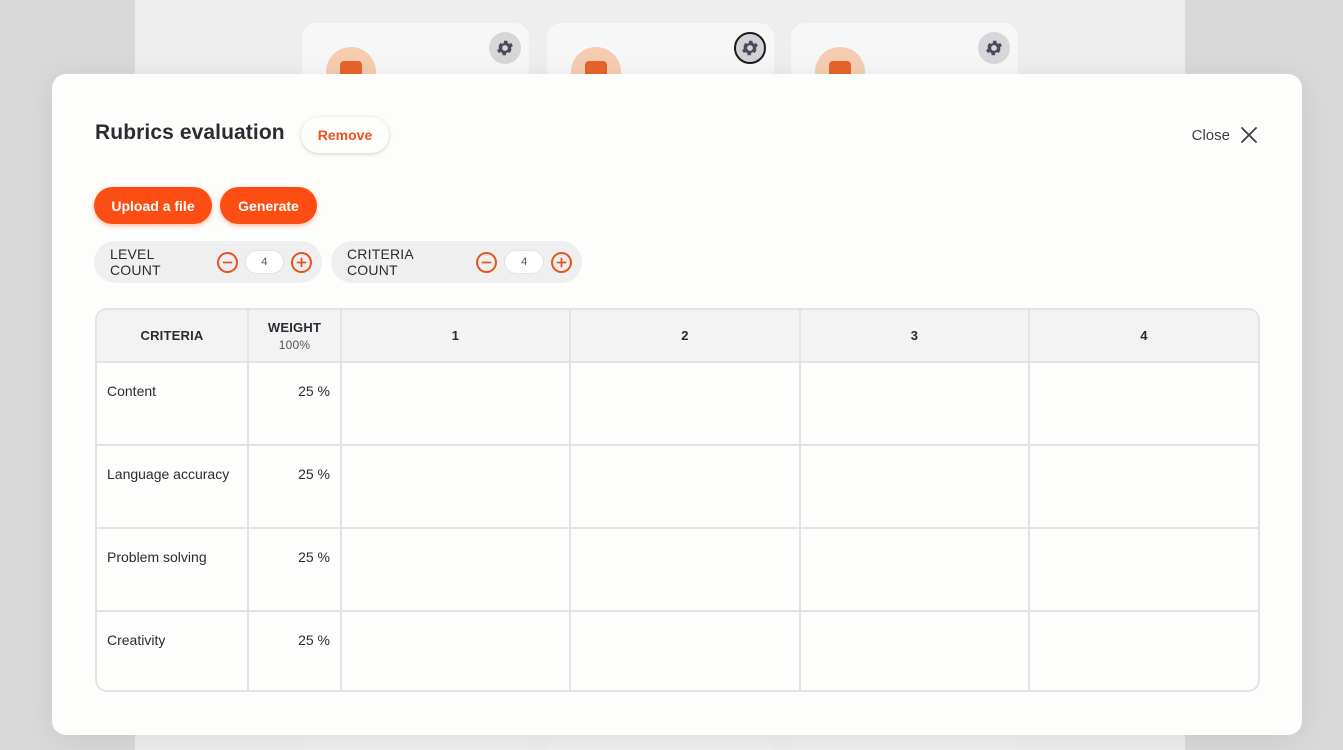 The width and height of the screenshot is (1343, 750). I want to click on weight-total: 100%, so click(294, 344).